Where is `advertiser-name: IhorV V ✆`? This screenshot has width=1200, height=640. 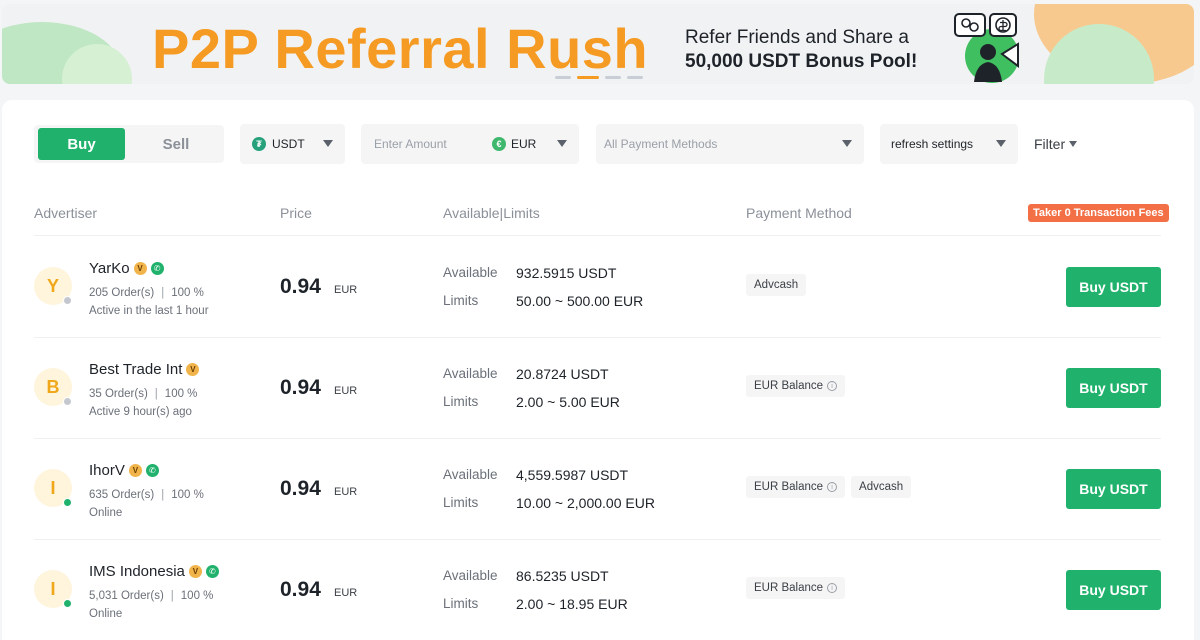
advertiser-name: IhorV V ✆ is located at coordinates (124, 470).